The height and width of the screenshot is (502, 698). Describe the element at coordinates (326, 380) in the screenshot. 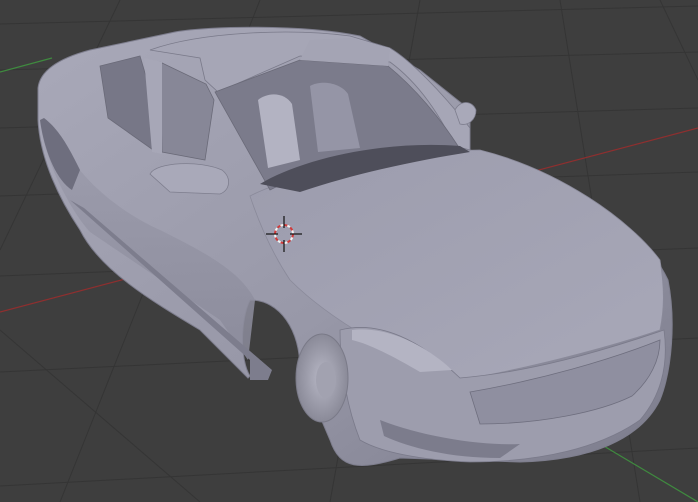

I see `car-front-wheel-hub` at that location.